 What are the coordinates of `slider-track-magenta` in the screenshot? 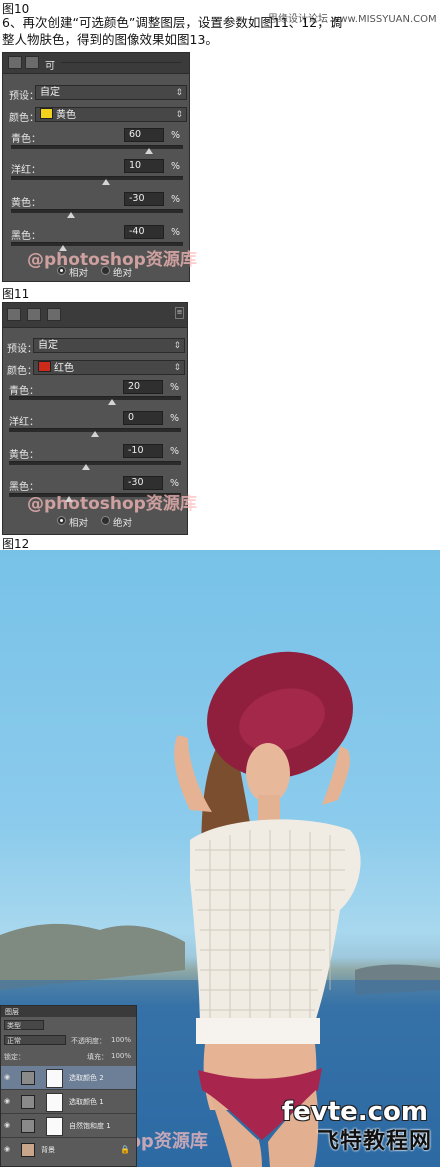 It's located at (97, 178).